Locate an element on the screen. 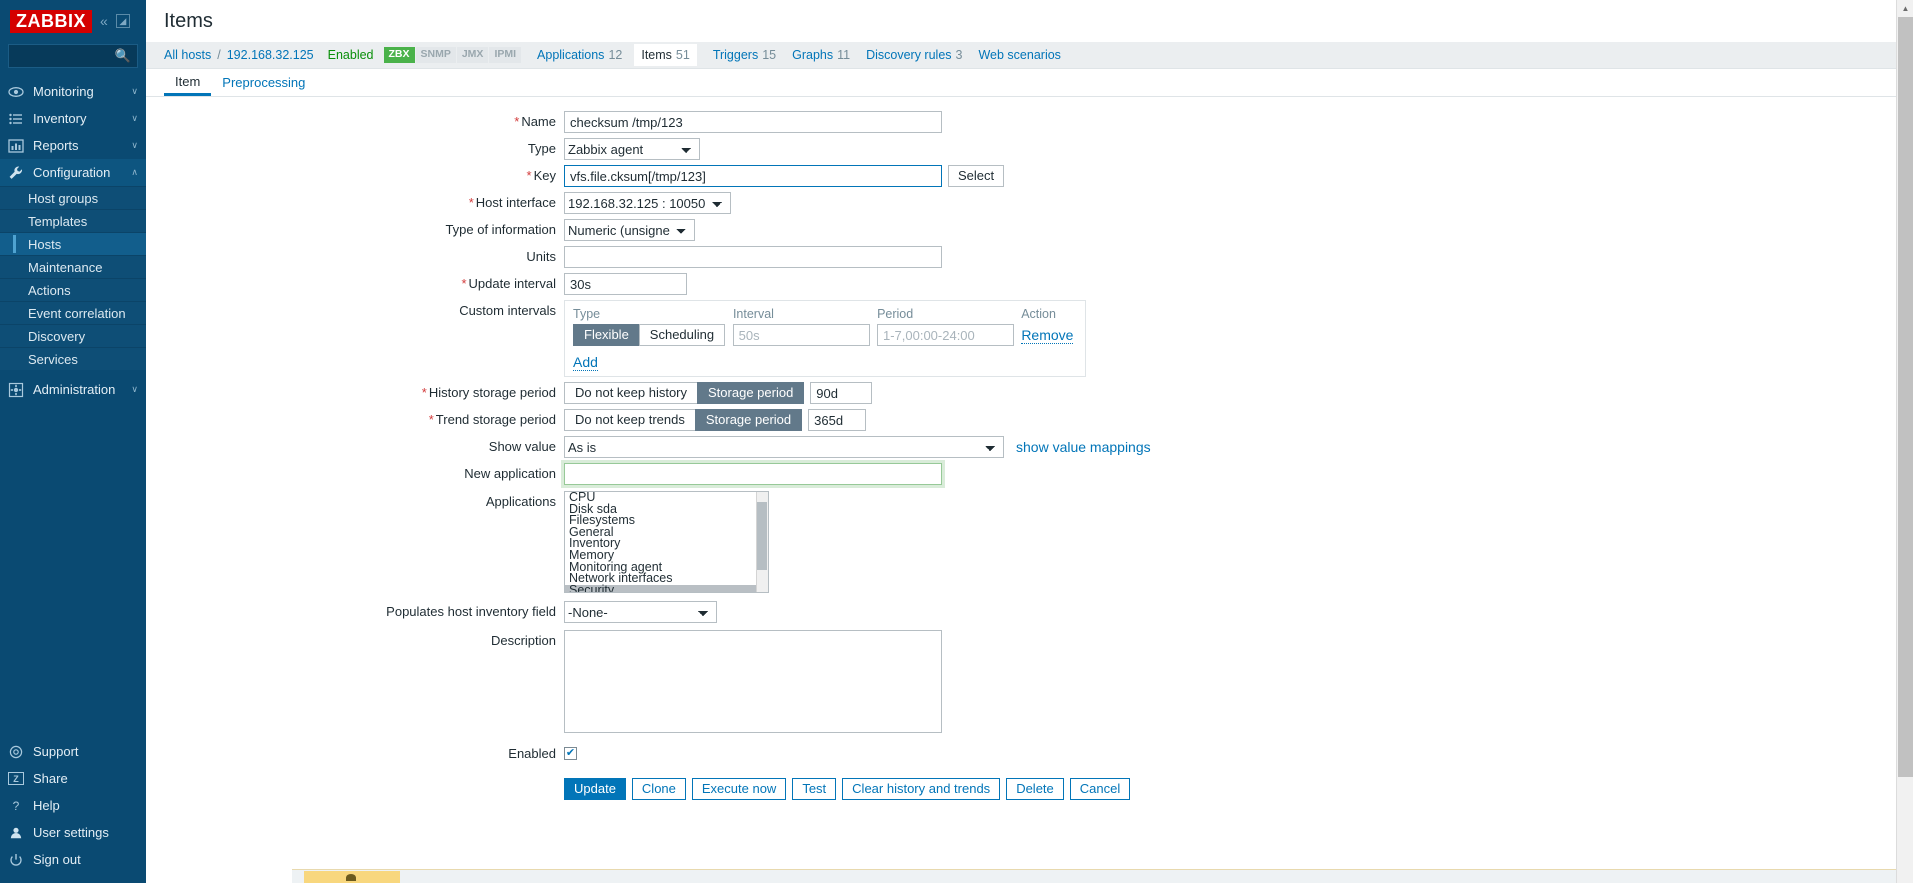 The width and height of the screenshot is (1913, 883). key-select-button: Select is located at coordinates (976, 176).